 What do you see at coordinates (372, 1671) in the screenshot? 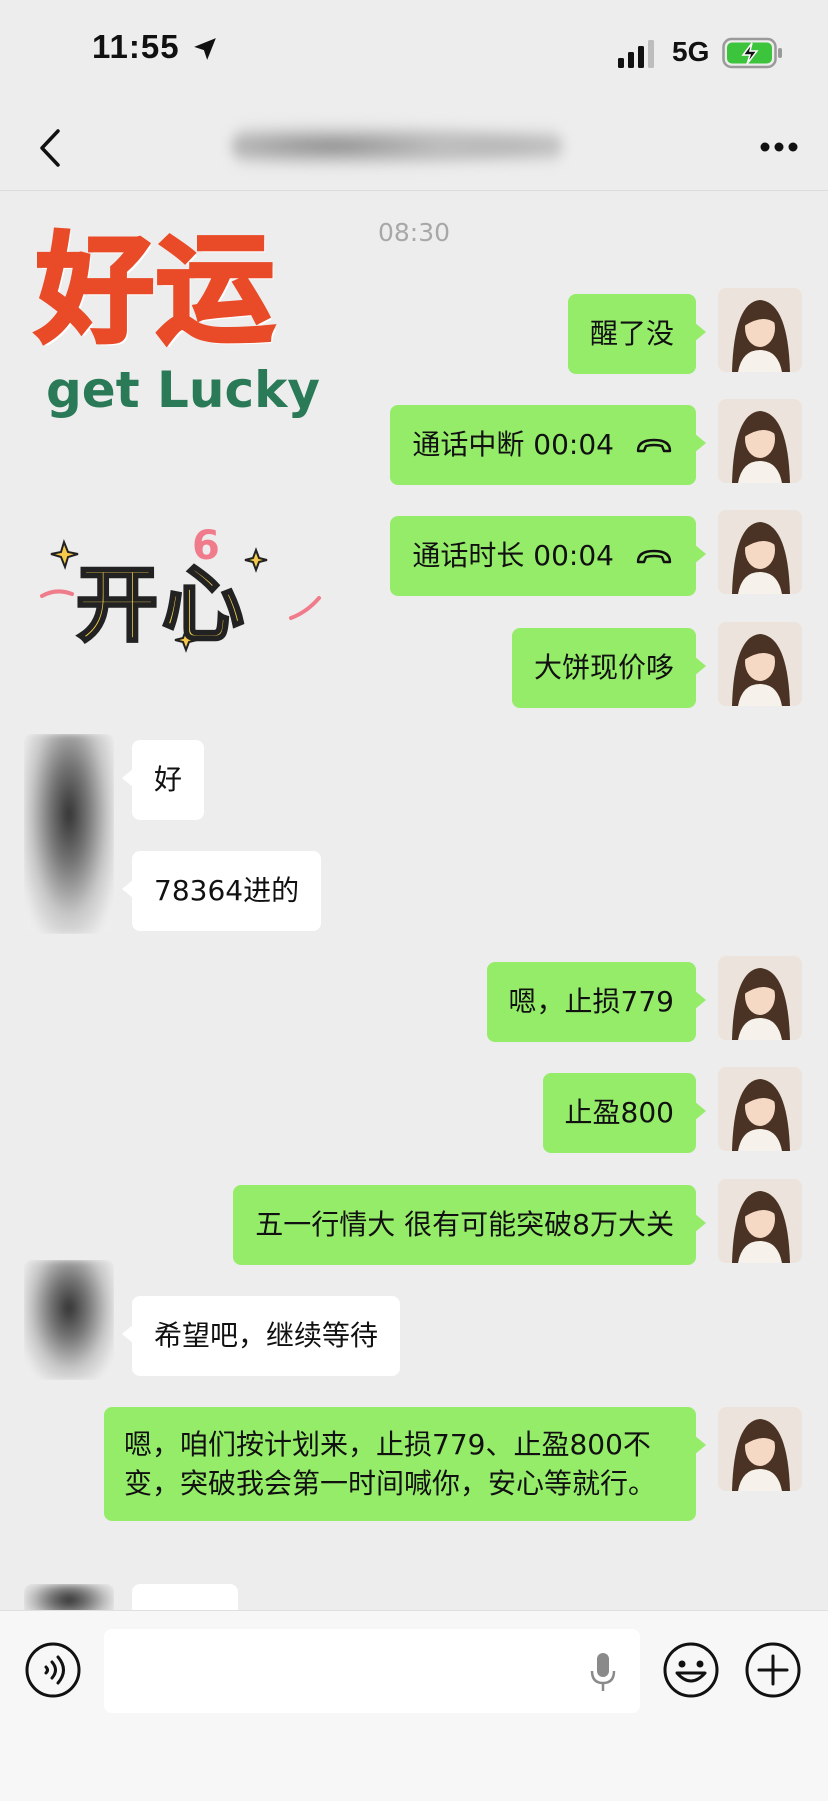
I see `message-input` at bounding box center [372, 1671].